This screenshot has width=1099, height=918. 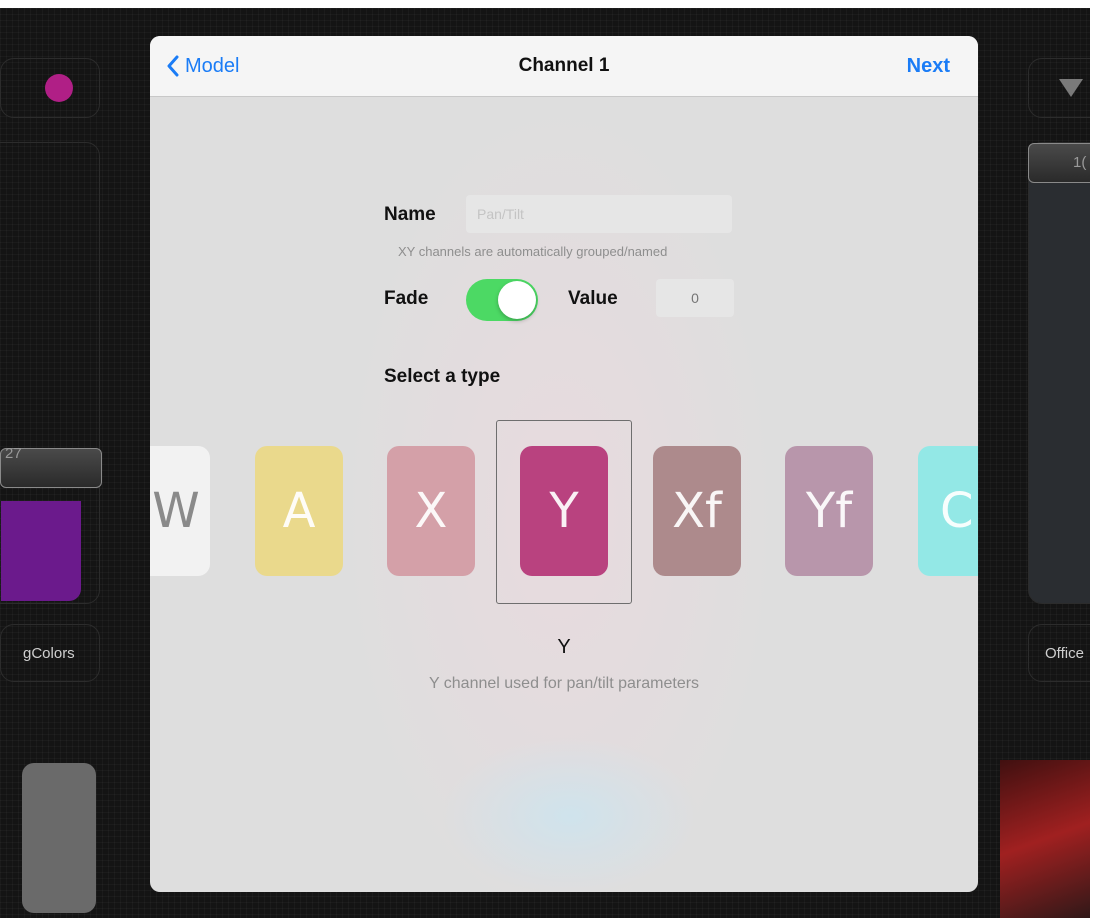 I want to click on page-title: Channel 1, so click(x=564, y=65).